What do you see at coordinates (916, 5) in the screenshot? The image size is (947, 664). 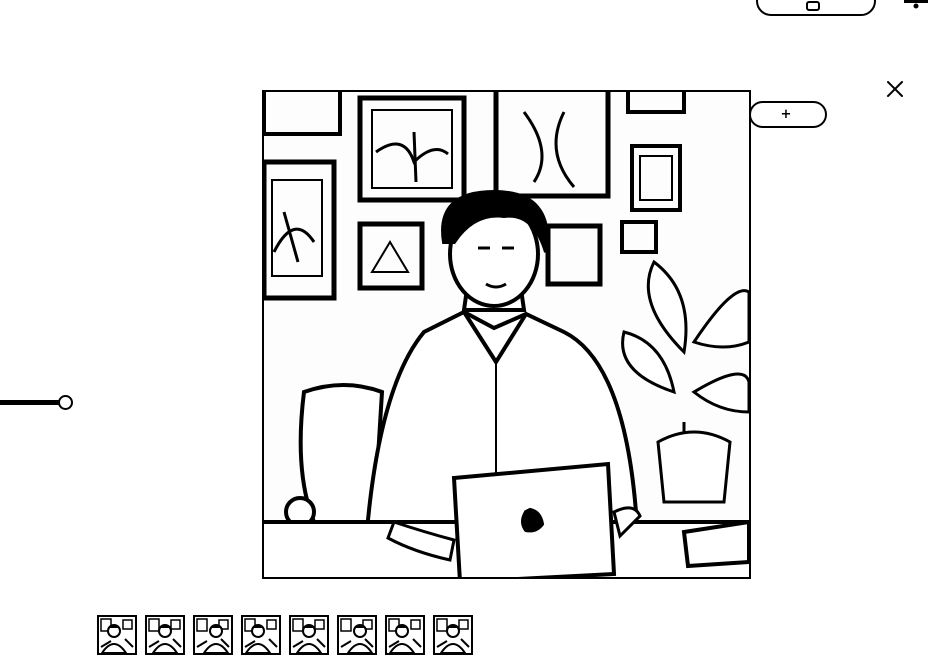 I see `bell-icon` at bounding box center [916, 5].